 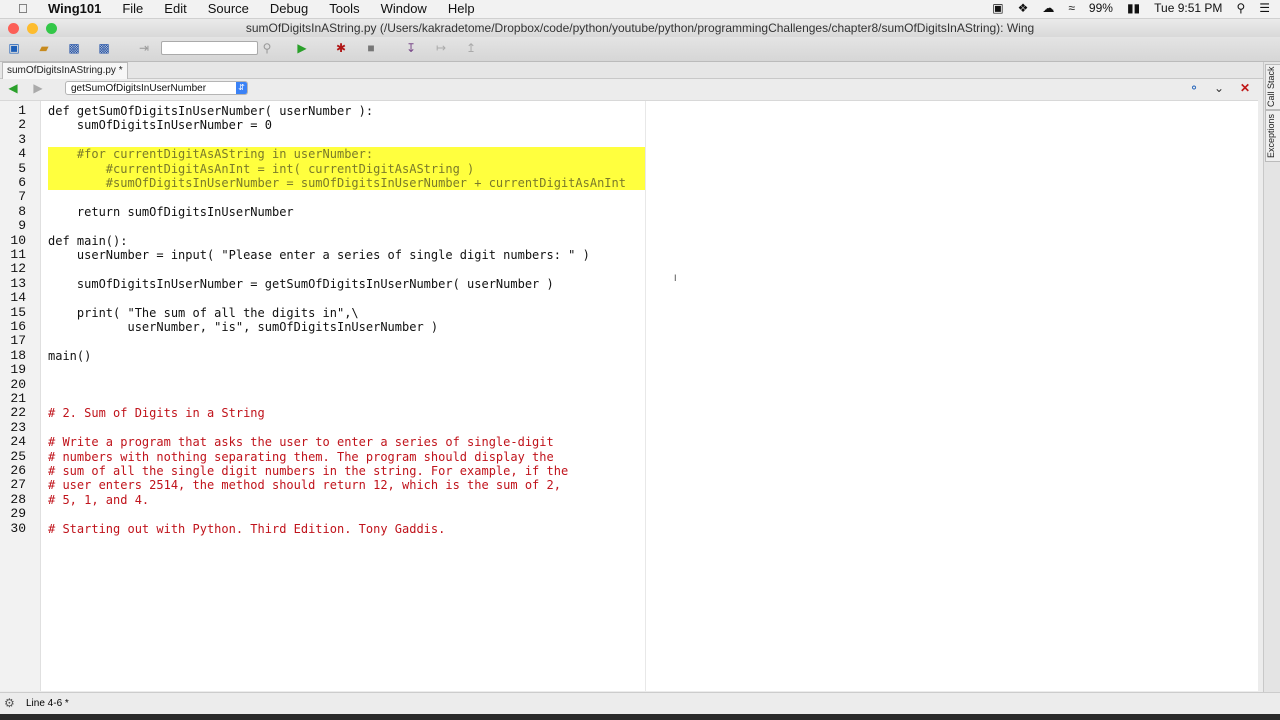 What do you see at coordinates (104, 48) in the screenshot?
I see `save-all-icon: ▩` at bounding box center [104, 48].